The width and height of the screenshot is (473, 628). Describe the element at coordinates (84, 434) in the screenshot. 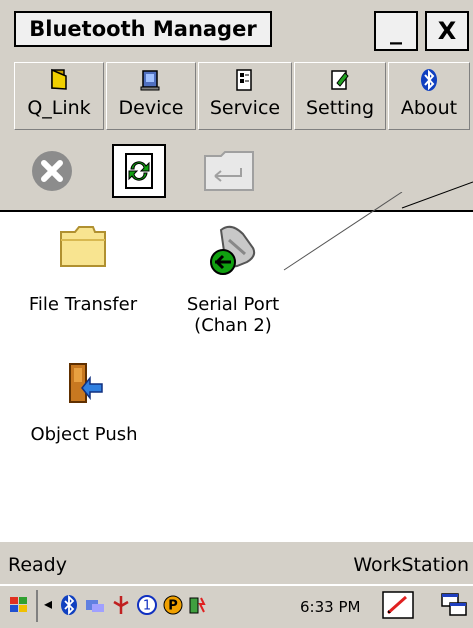

I see `service-label: Object Push` at that location.